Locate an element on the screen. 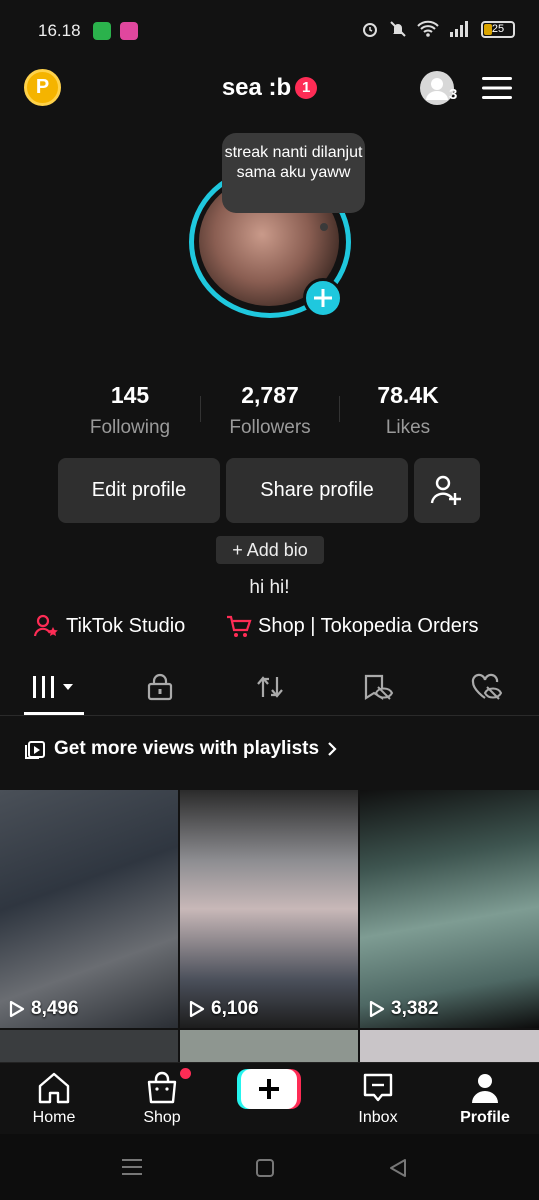  active-tab-indicator is located at coordinates (54, 713).